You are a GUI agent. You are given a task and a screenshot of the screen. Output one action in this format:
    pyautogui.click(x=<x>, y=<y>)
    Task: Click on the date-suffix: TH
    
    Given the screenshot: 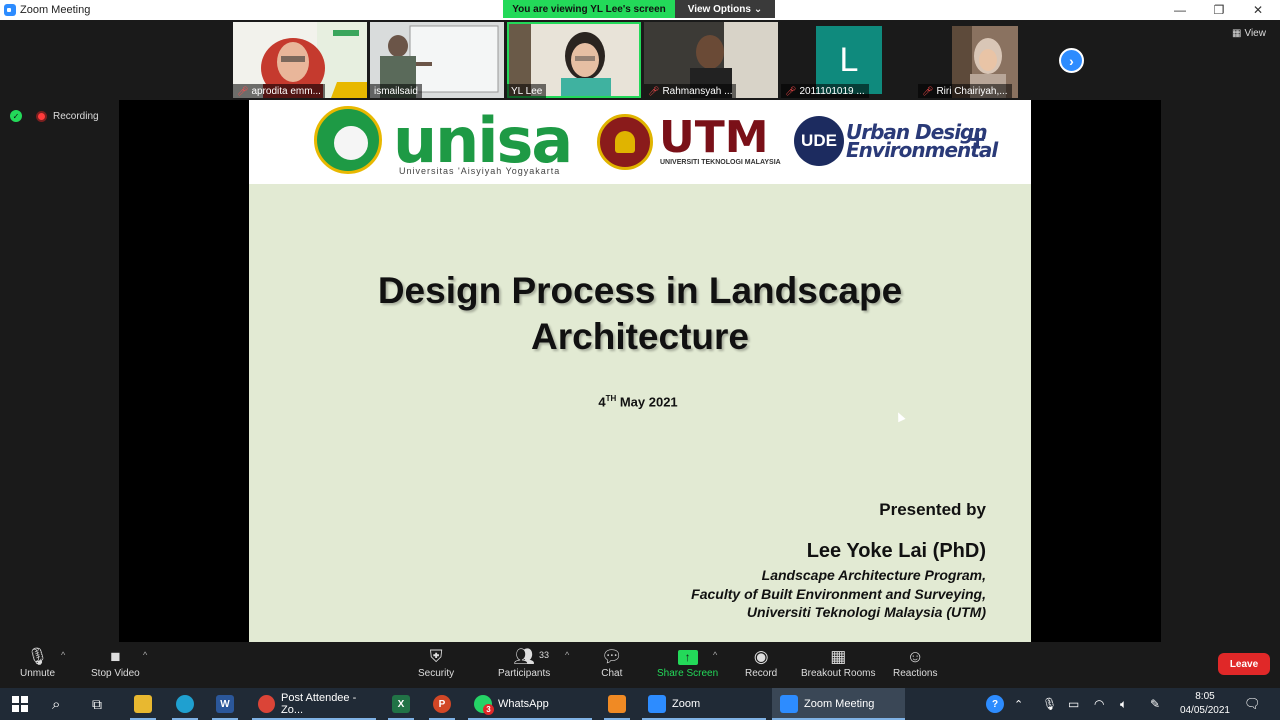 What is the action you would take?
    pyautogui.click(x=611, y=398)
    